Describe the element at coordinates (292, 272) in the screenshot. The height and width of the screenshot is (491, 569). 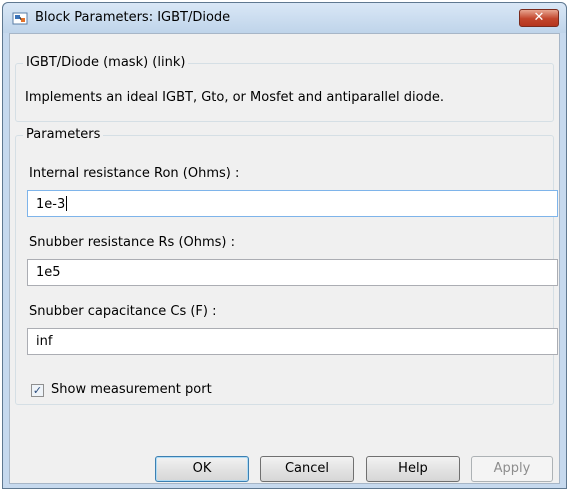
I see `rs-input: 1e5` at that location.